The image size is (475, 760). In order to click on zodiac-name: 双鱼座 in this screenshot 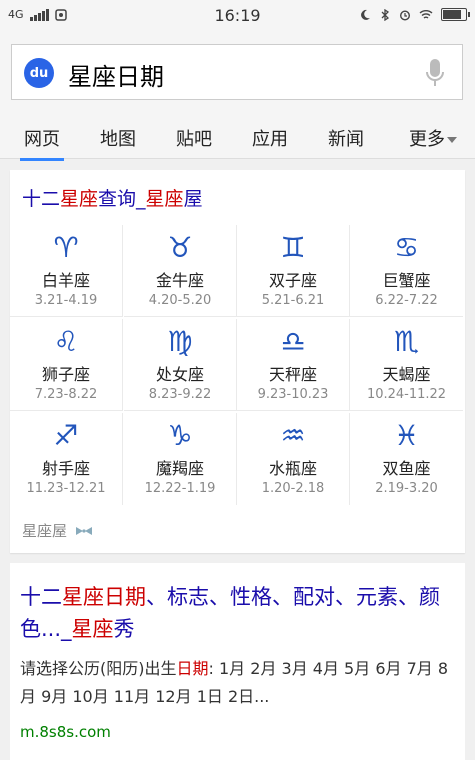, I will do `click(406, 468)`.